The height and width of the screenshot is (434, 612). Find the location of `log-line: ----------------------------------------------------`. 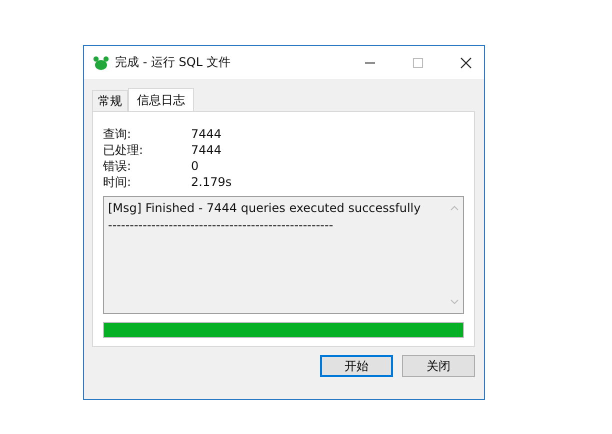

log-line: ---------------------------------------------------- is located at coordinates (221, 225).